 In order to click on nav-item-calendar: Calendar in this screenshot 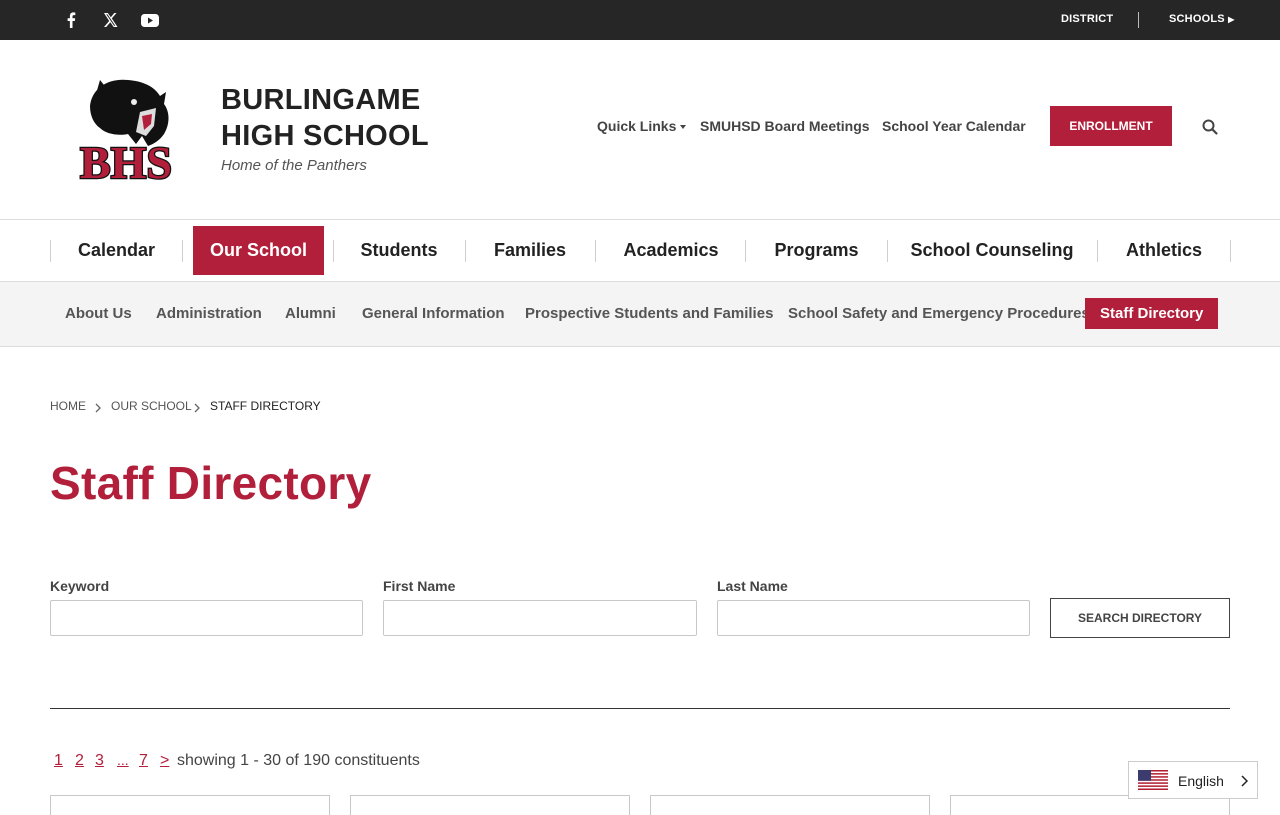, I will do `click(116, 250)`.